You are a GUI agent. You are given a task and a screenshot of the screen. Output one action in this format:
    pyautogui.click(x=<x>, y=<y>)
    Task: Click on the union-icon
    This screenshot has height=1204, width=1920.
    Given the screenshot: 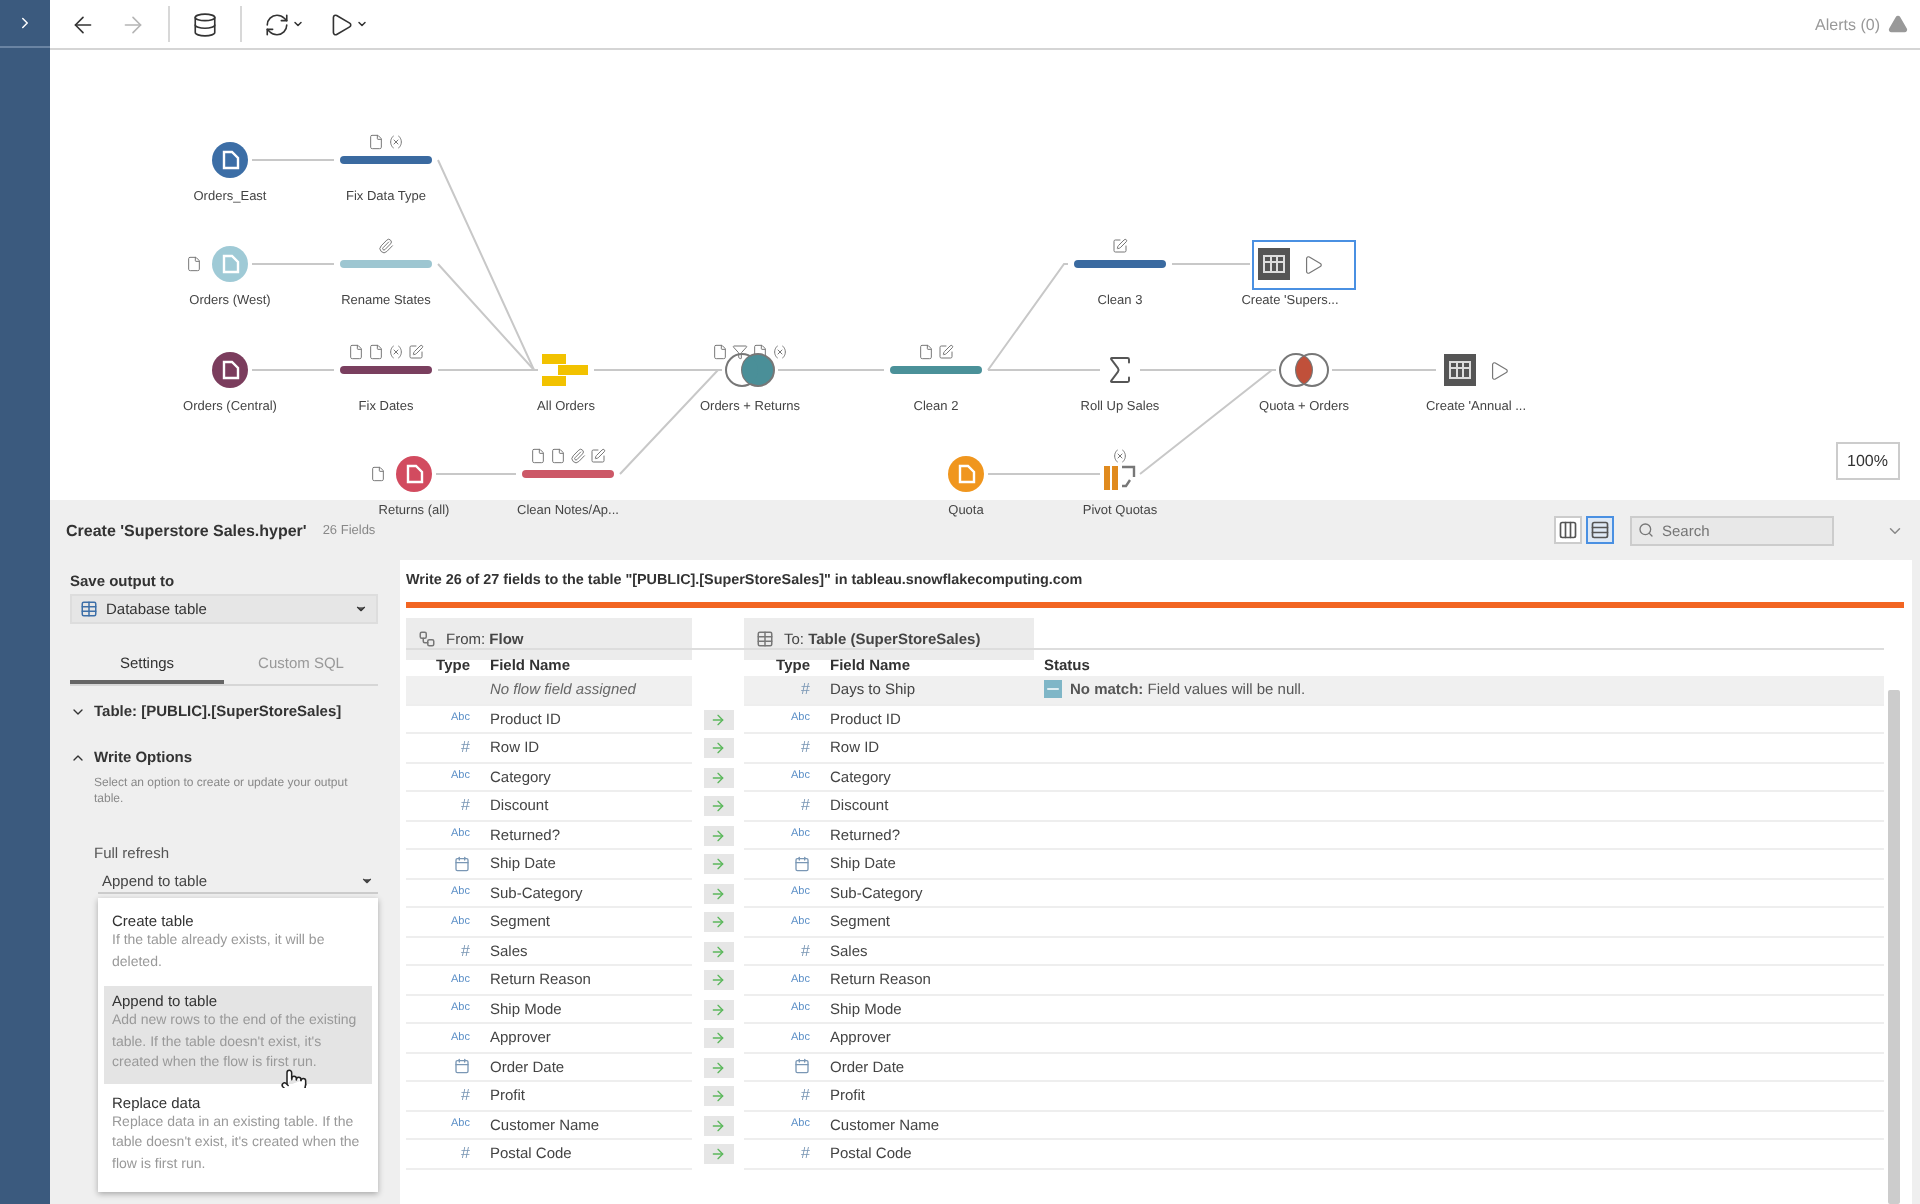 What is the action you would take?
    pyautogui.click(x=566, y=370)
    